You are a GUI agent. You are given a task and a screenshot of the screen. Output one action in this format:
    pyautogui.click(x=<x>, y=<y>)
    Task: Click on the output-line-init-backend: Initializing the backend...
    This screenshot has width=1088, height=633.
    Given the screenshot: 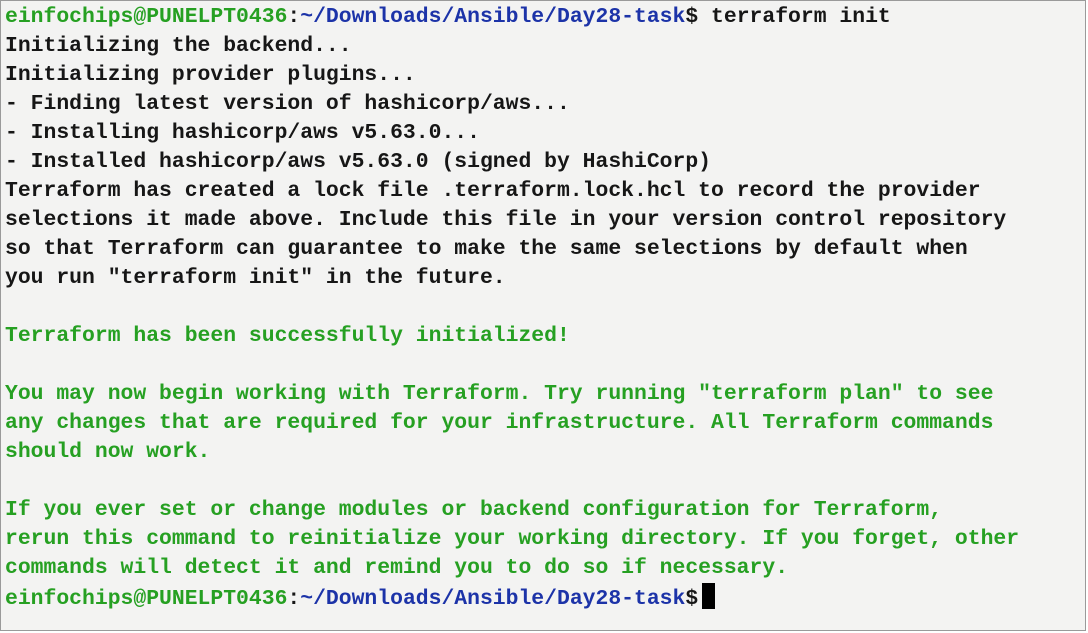 What is the action you would take?
    pyautogui.click(x=178, y=46)
    